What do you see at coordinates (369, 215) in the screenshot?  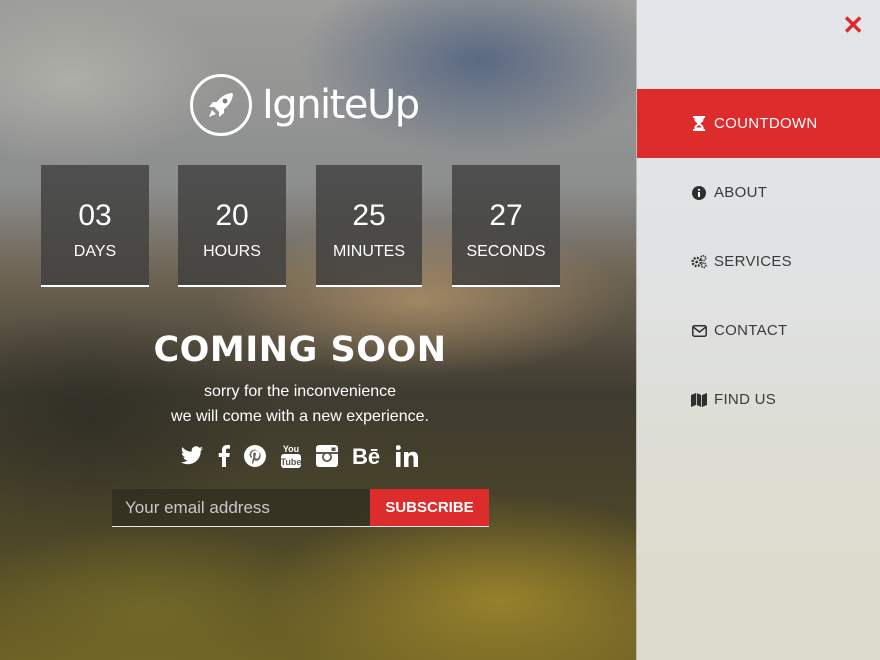 I see `countdown-value: 25` at bounding box center [369, 215].